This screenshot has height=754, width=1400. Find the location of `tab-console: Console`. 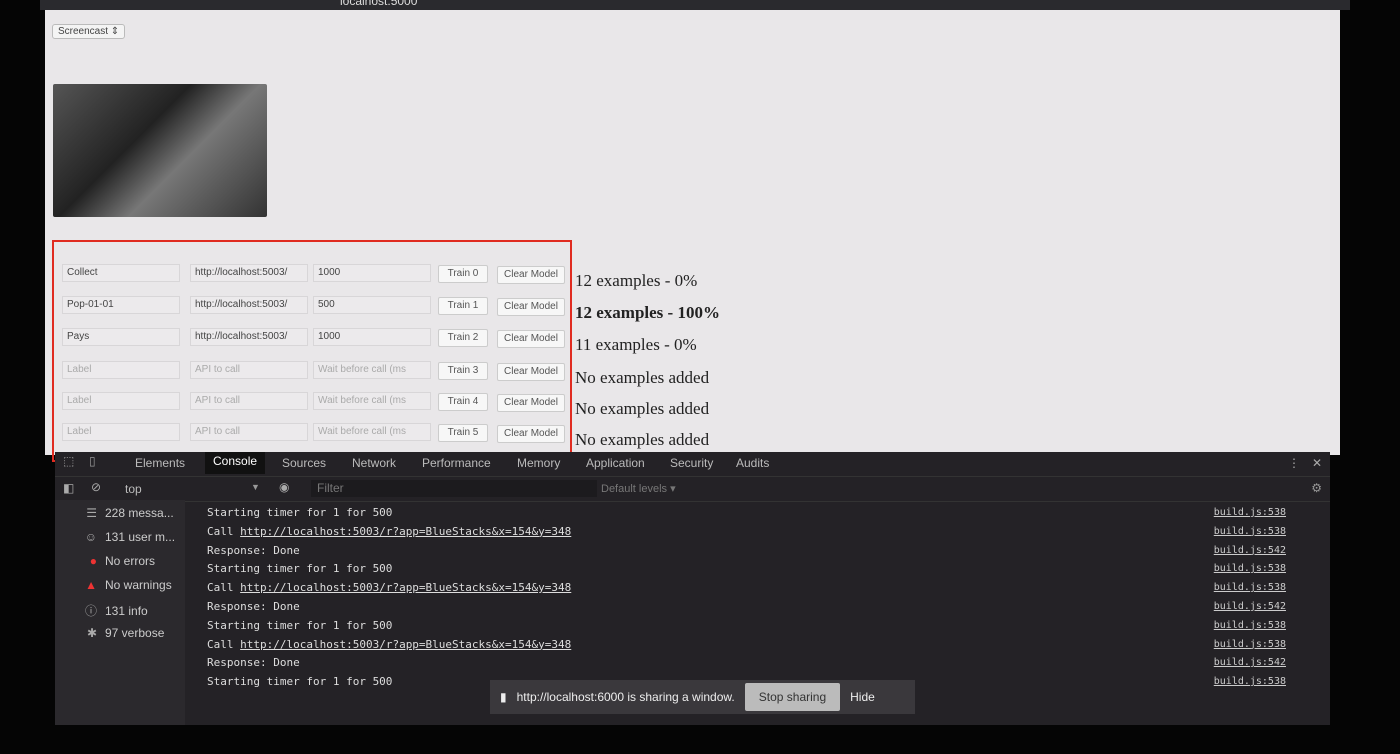

tab-console: Console is located at coordinates (235, 463).